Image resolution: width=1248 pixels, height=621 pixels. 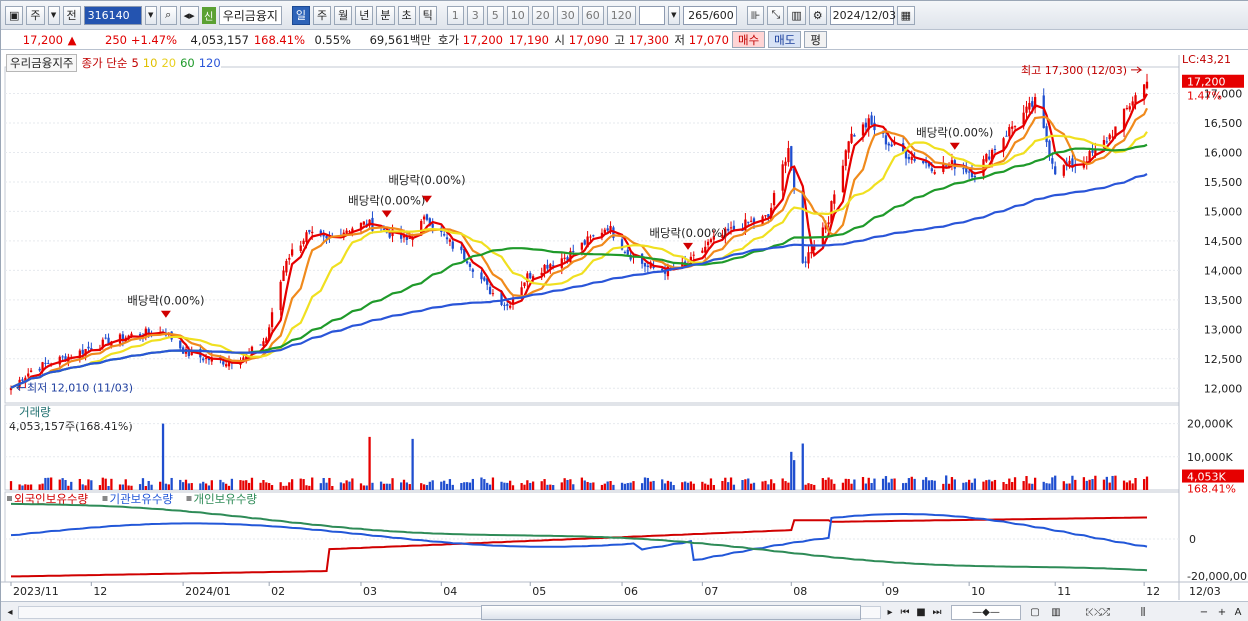 What do you see at coordinates (651, 15) in the screenshot?
I see `custom-interval-input` at bounding box center [651, 15].